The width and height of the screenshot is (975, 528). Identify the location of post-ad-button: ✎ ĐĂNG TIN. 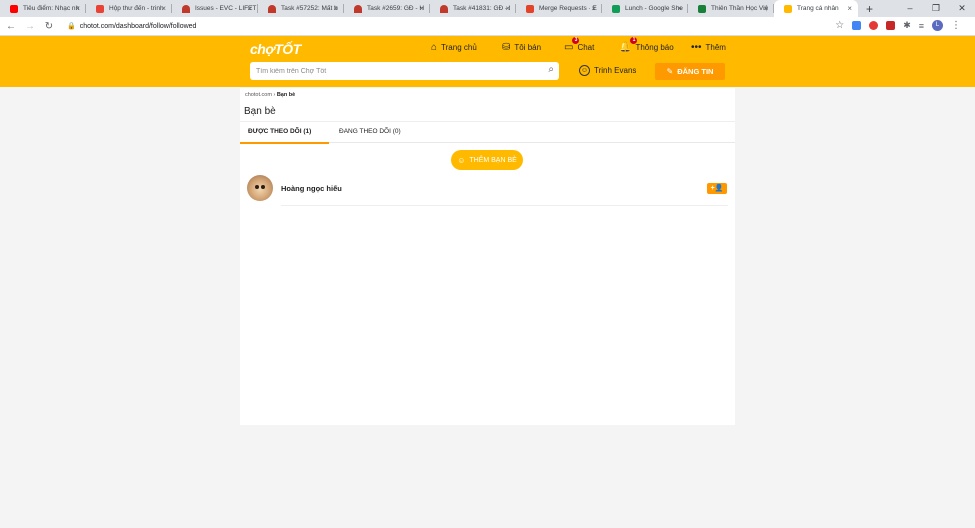
(690, 71).